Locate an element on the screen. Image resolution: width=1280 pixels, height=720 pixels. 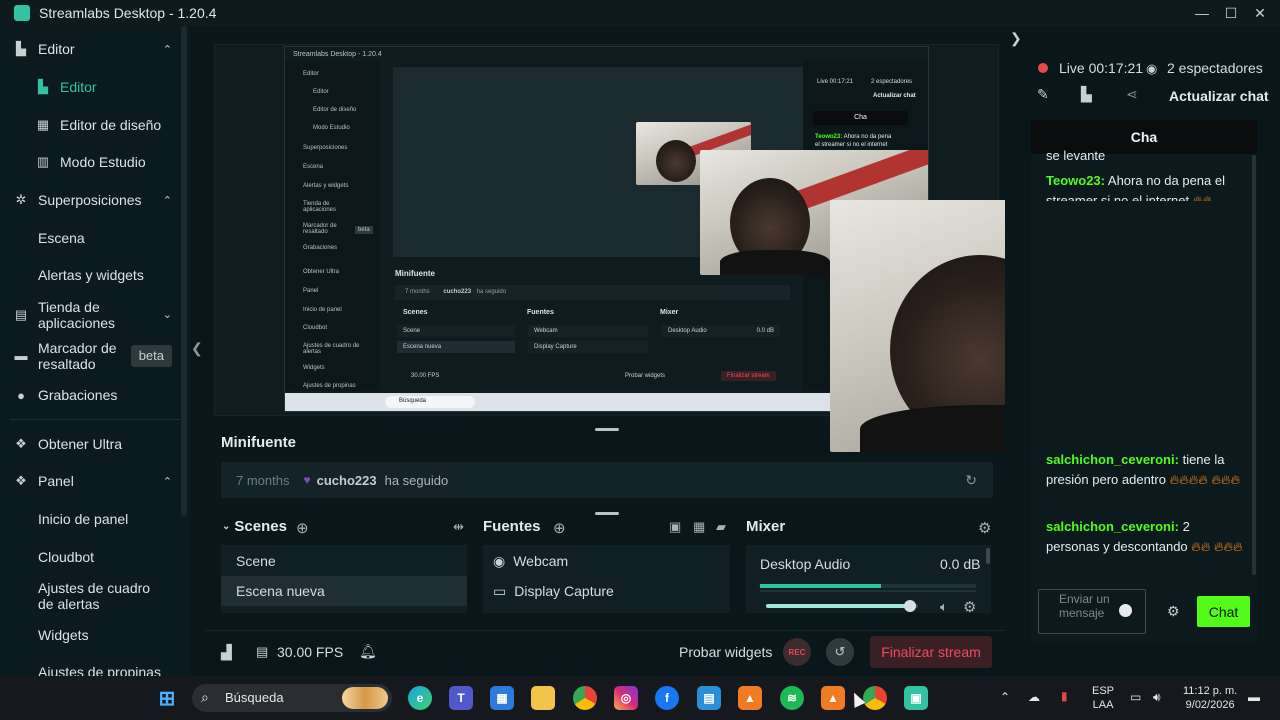
highlighter-icon: ▬ is located at coordinates (21, 355).